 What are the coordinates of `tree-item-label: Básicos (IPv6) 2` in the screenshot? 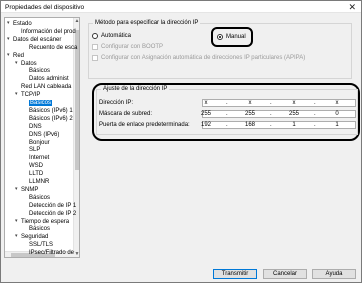 It's located at (51, 118).